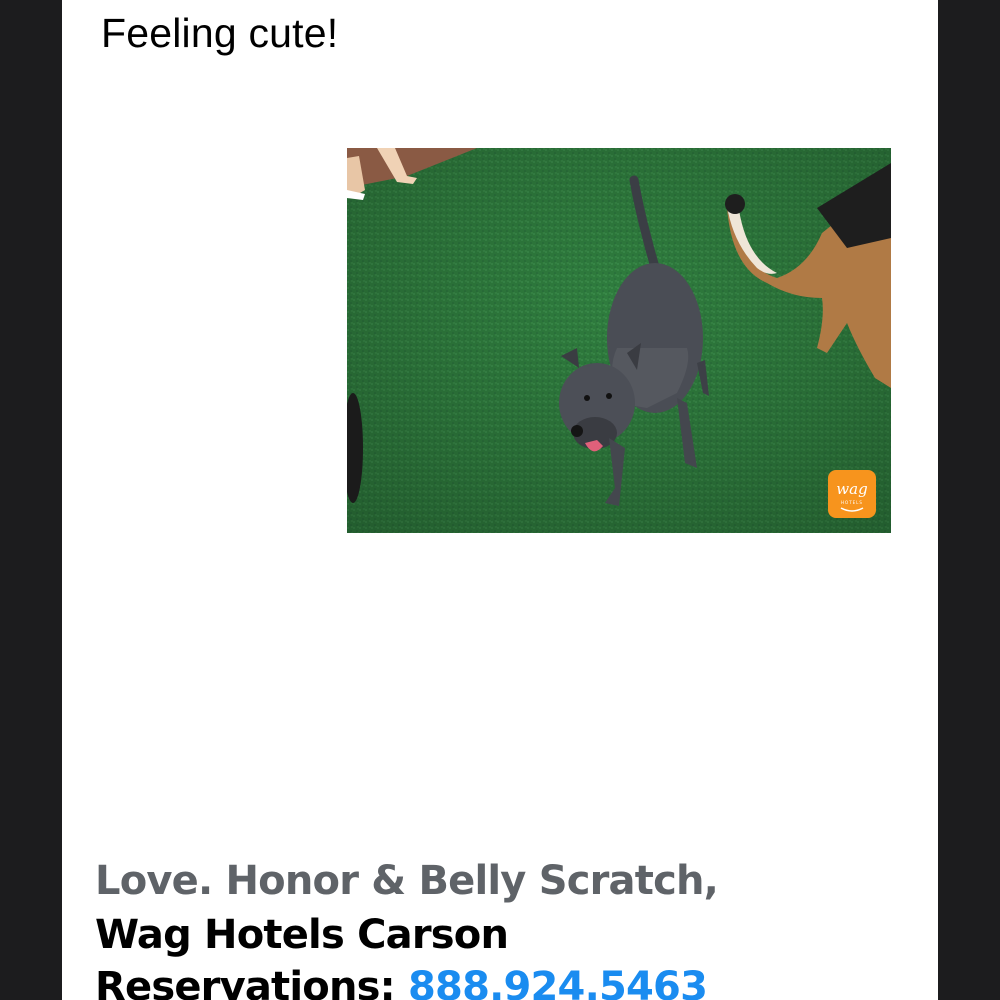 The image size is (1000, 1000). What do you see at coordinates (407, 881) in the screenshot?
I see `signoff-line: Love. Honor & Belly Scratch,` at bounding box center [407, 881].